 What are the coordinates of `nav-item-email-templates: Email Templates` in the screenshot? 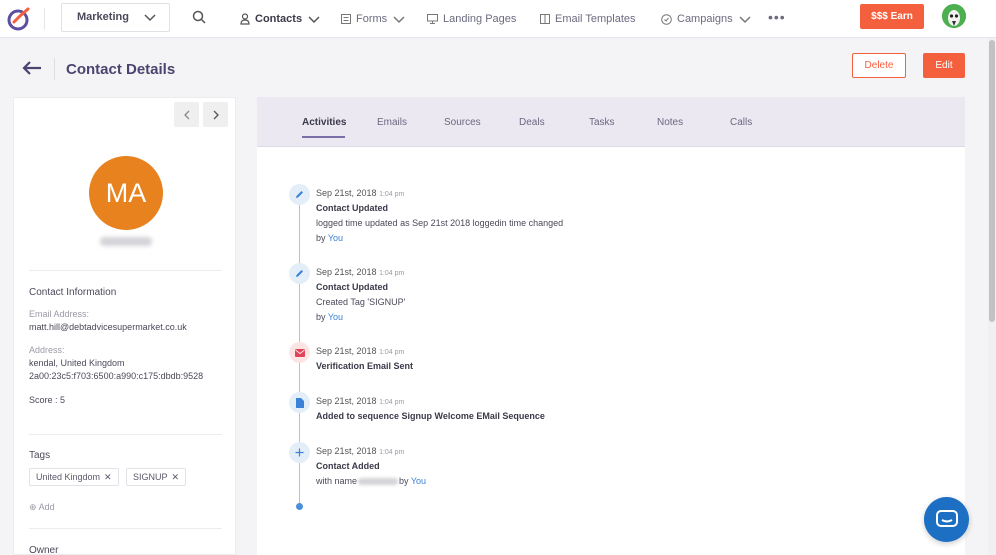 It's located at (588, 19).